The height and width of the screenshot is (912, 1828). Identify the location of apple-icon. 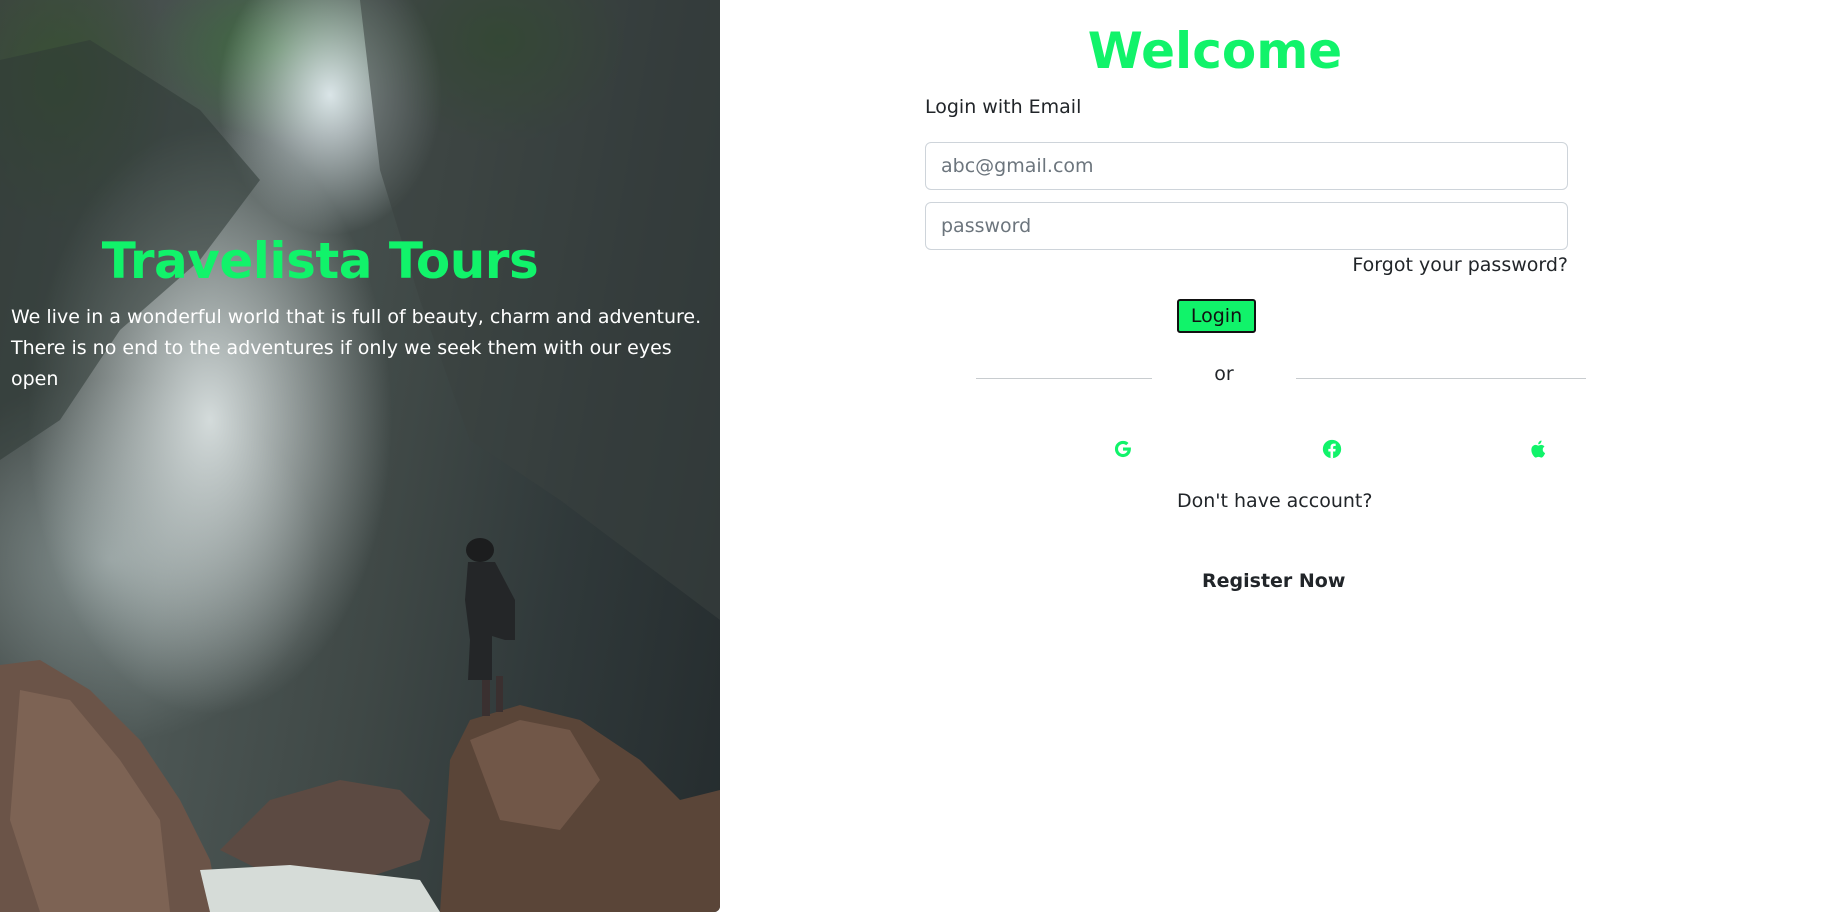
(1538, 449).